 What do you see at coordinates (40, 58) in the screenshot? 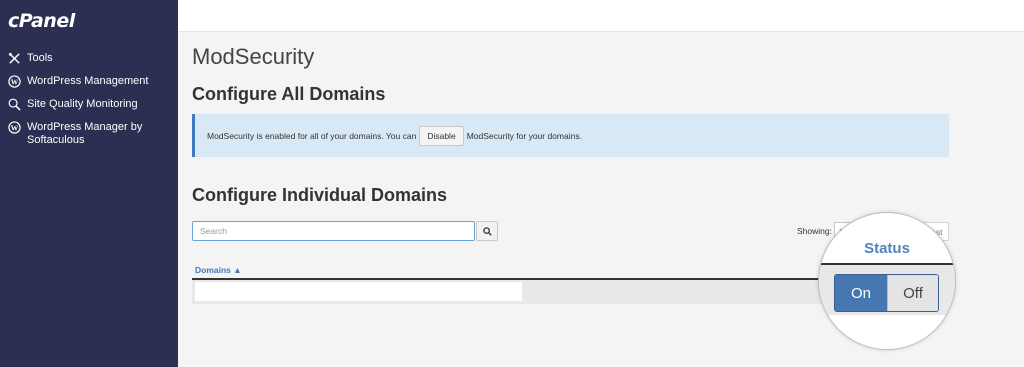
I see `sidebar-item-label: Tools` at bounding box center [40, 58].